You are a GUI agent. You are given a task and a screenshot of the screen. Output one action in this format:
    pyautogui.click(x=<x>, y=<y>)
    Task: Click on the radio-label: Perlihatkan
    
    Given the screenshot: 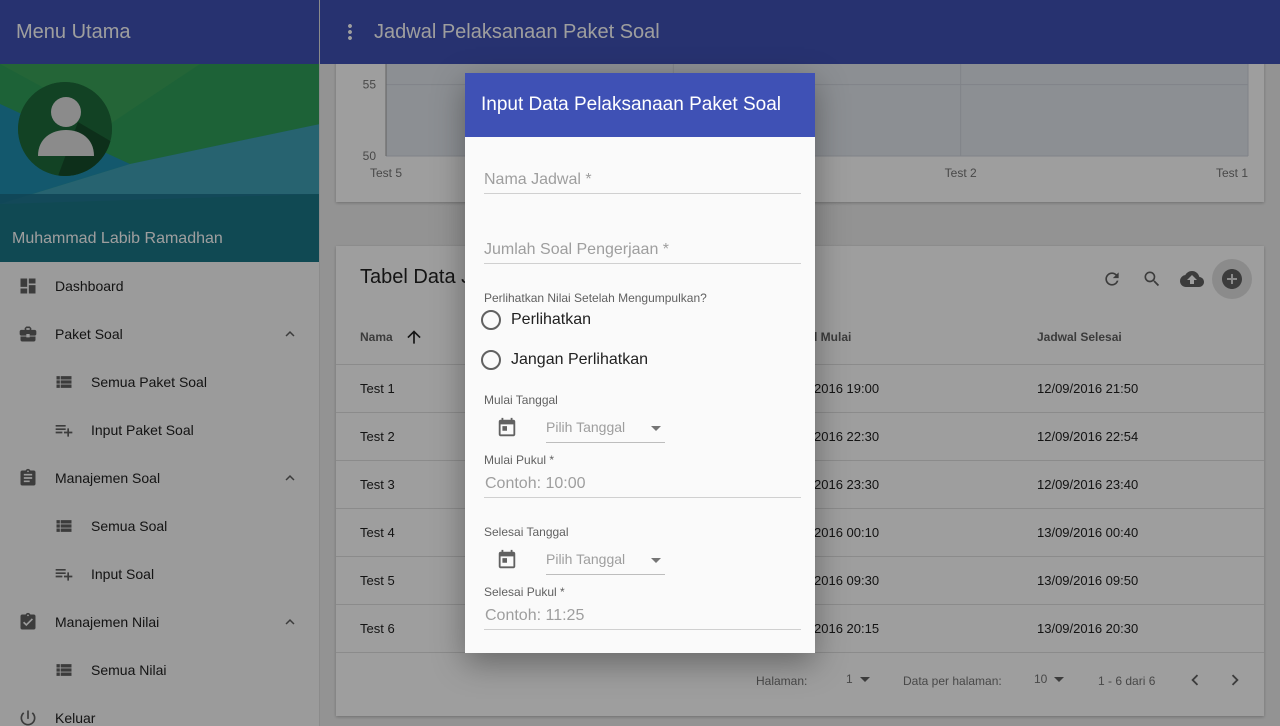 What is the action you would take?
    pyautogui.click(x=551, y=319)
    